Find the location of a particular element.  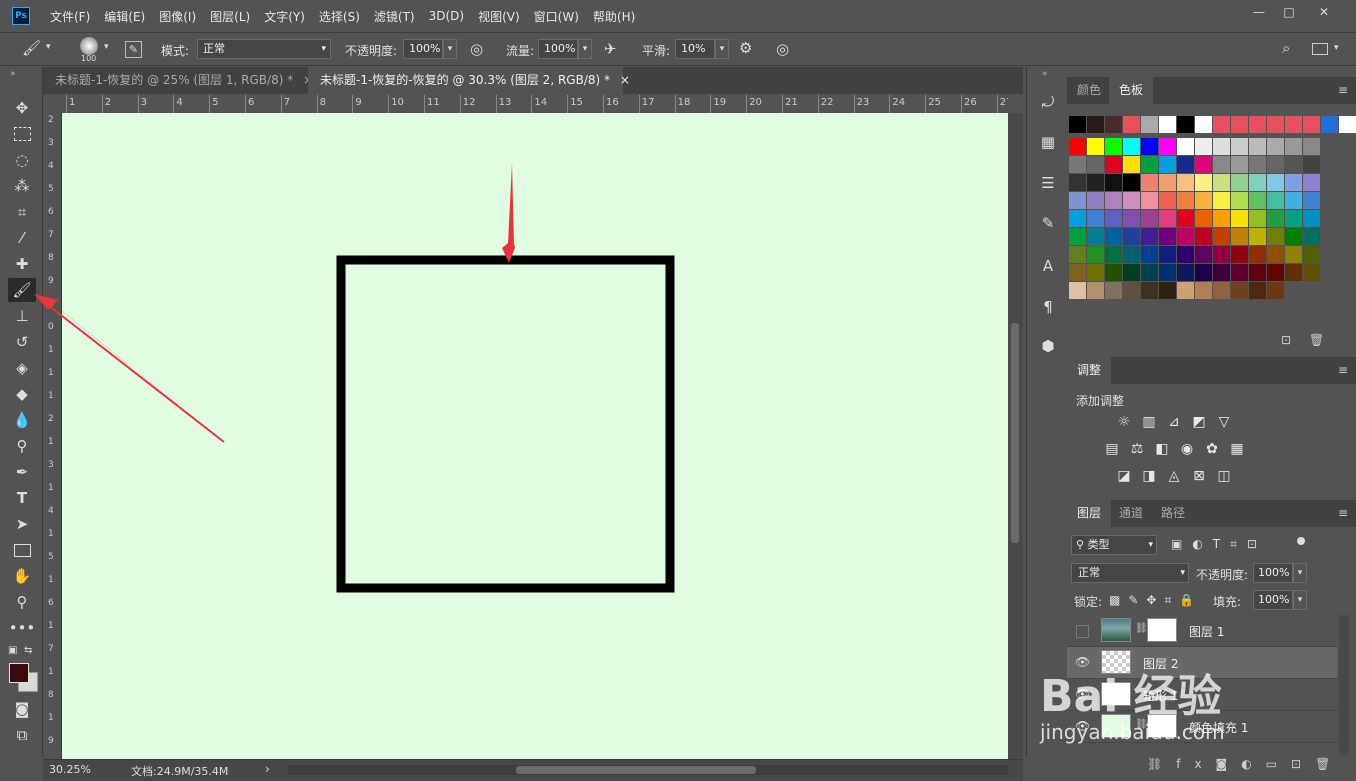

tab-color: 颜色 is located at coordinates (1089, 90).